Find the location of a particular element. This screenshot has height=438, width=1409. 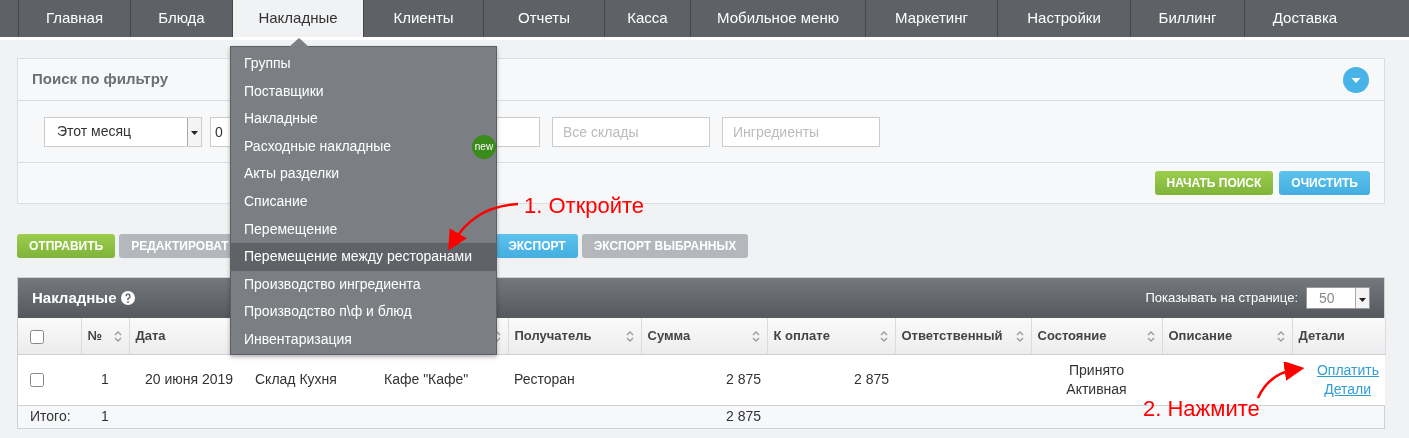

help-icon is located at coordinates (128, 298).